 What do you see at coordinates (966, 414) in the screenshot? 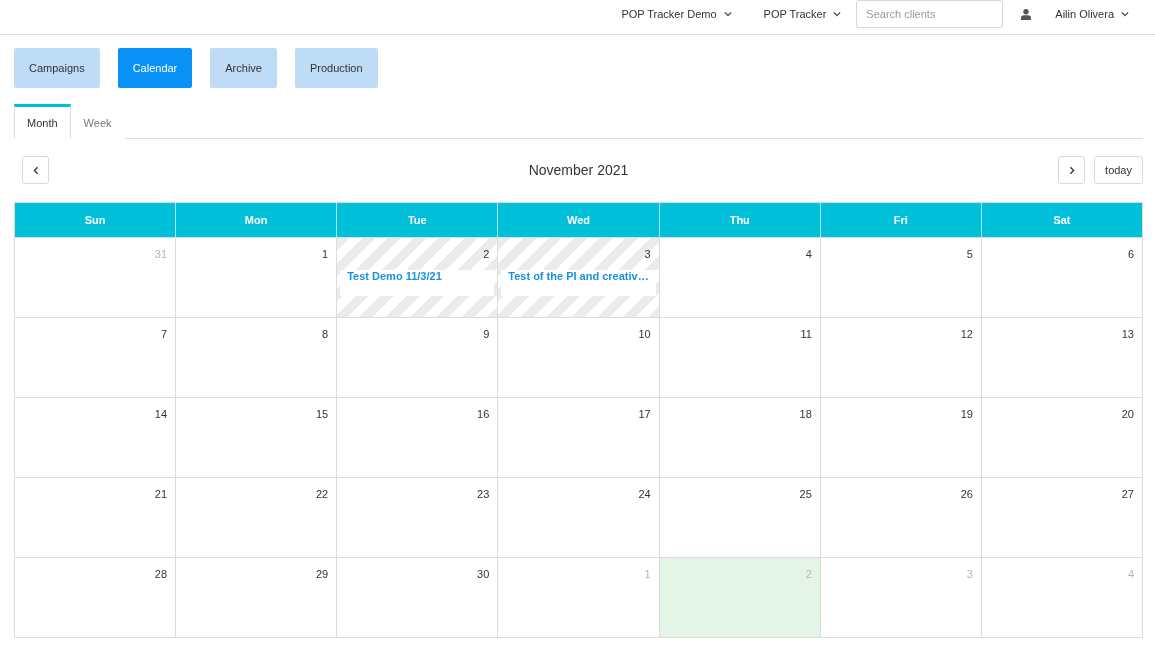
I see `day-number: 19` at bounding box center [966, 414].